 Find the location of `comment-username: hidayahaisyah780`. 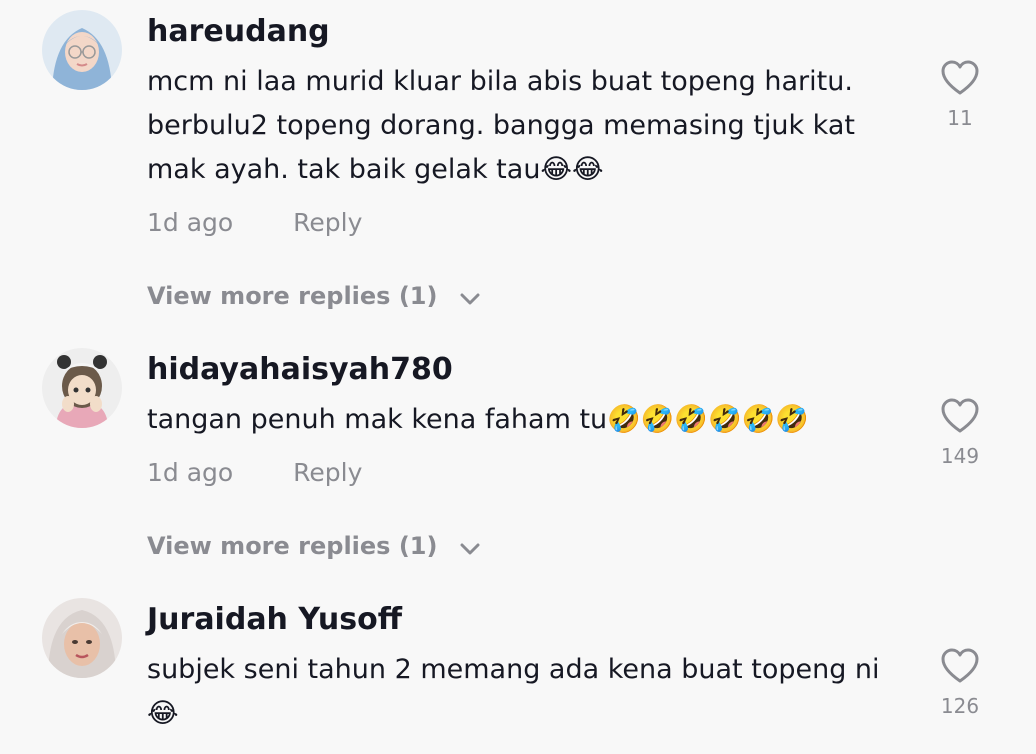

comment-username: hidayahaisyah780 is located at coordinates (300, 370).